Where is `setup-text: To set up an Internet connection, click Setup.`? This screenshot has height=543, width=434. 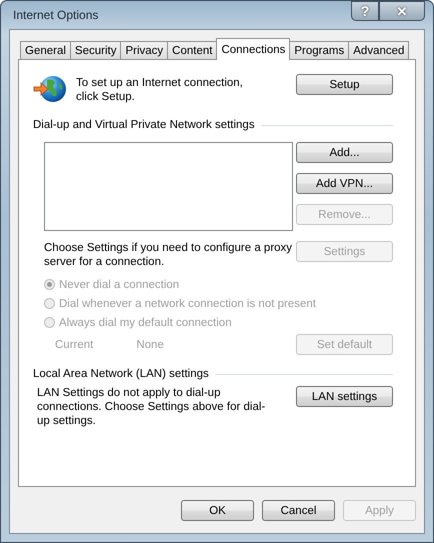
setup-text: To set up an Internet connection, click Setup. is located at coordinates (160, 90).